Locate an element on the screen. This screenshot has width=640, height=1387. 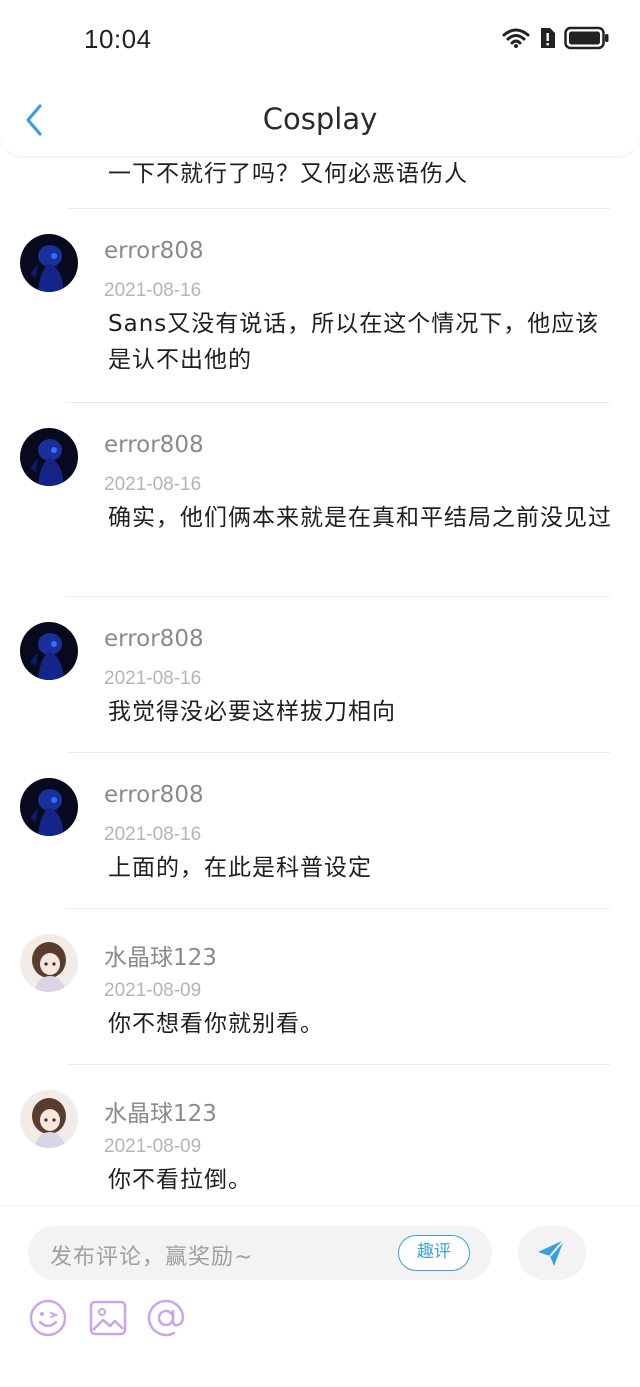
page-title: Cosplay is located at coordinates (320, 119).